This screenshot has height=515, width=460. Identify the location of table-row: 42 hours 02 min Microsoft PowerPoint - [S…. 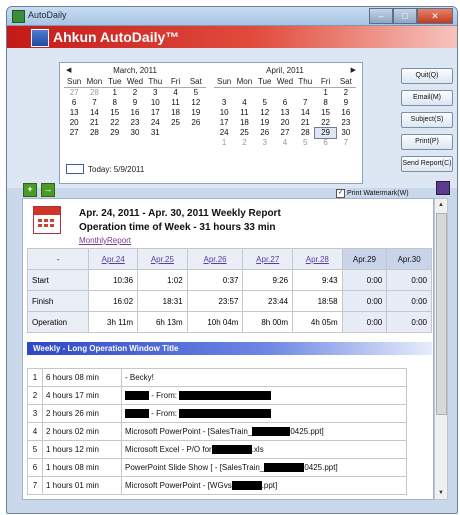
(217, 431).